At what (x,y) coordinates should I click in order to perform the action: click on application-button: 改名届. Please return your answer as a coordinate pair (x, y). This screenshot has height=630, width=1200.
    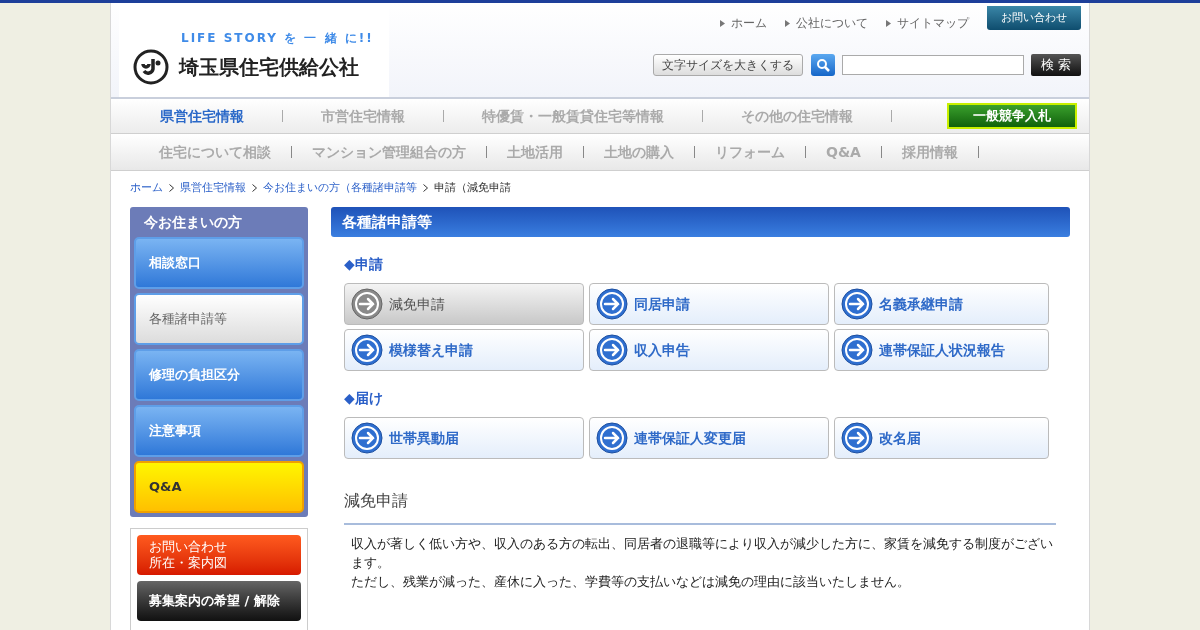
    Looking at the image, I should click on (941, 438).